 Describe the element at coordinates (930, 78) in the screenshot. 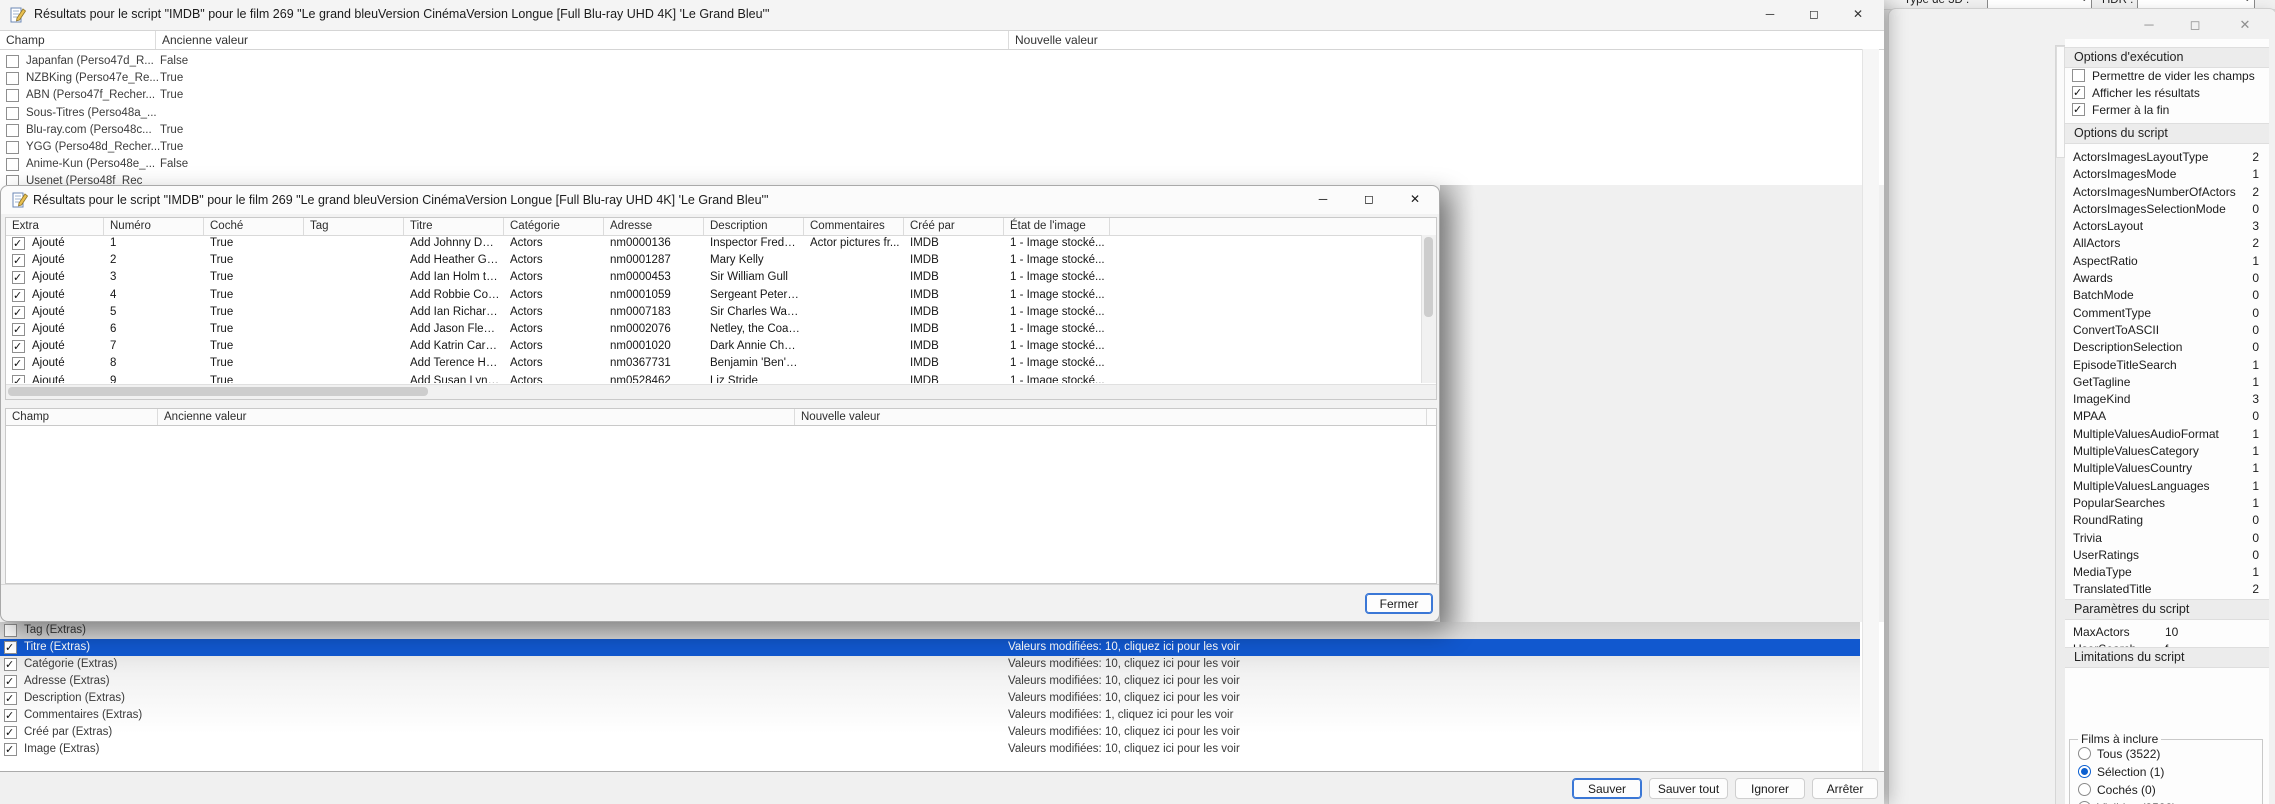

I see `field-row: NZBKing (Perso47e_Re... True` at that location.